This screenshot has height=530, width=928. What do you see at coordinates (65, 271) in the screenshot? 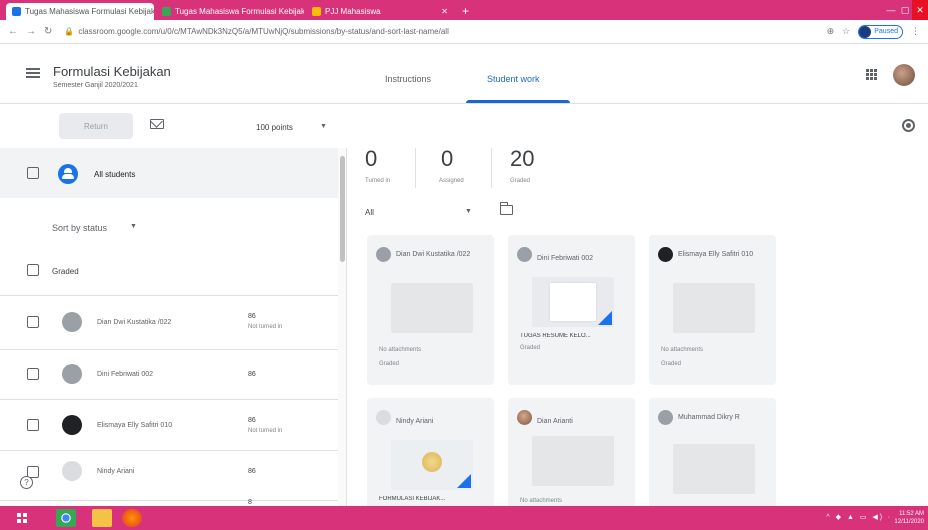
I see `section-label-graded: Graded` at bounding box center [65, 271].